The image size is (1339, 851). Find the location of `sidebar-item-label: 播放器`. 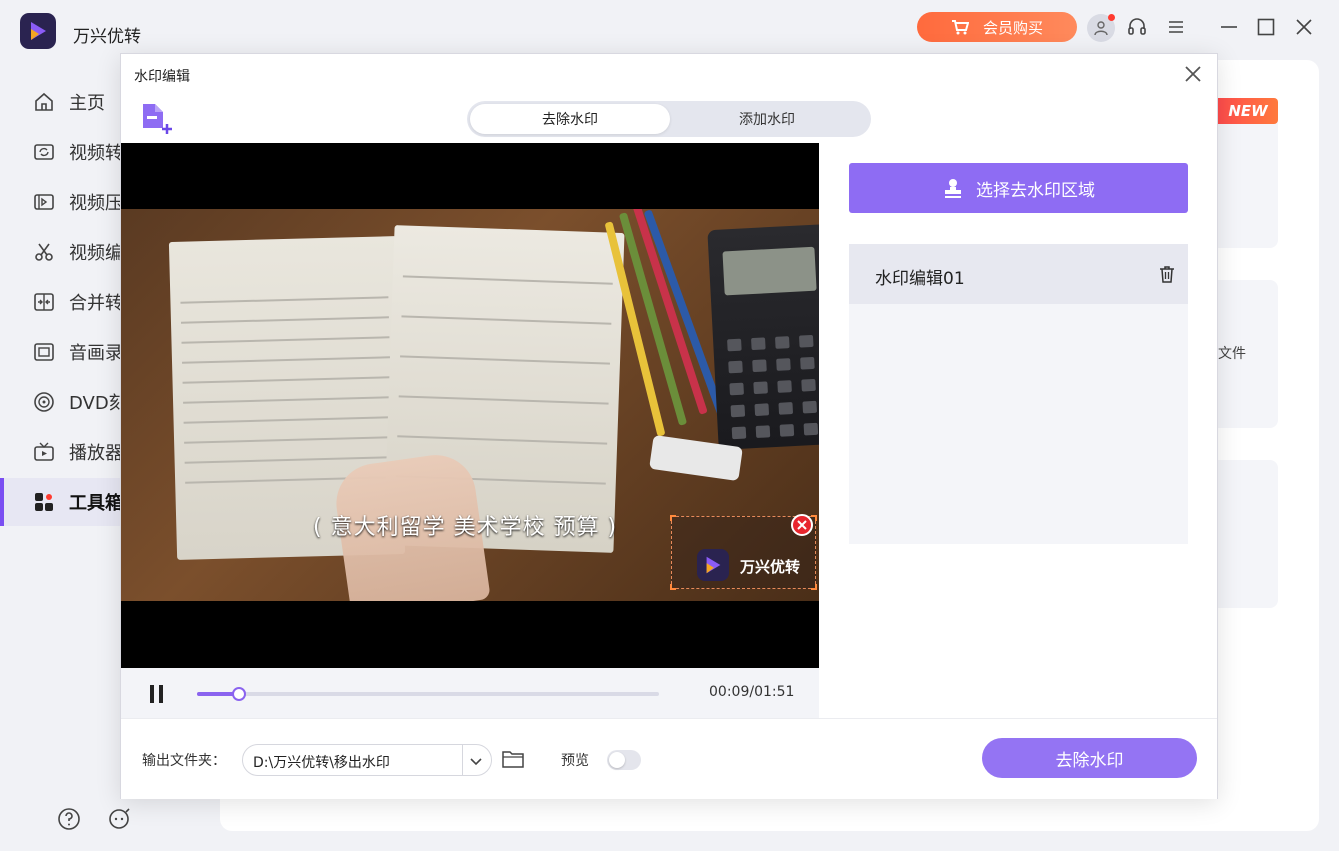

sidebar-item-label: 播放器 is located at coordinates (96, 453).